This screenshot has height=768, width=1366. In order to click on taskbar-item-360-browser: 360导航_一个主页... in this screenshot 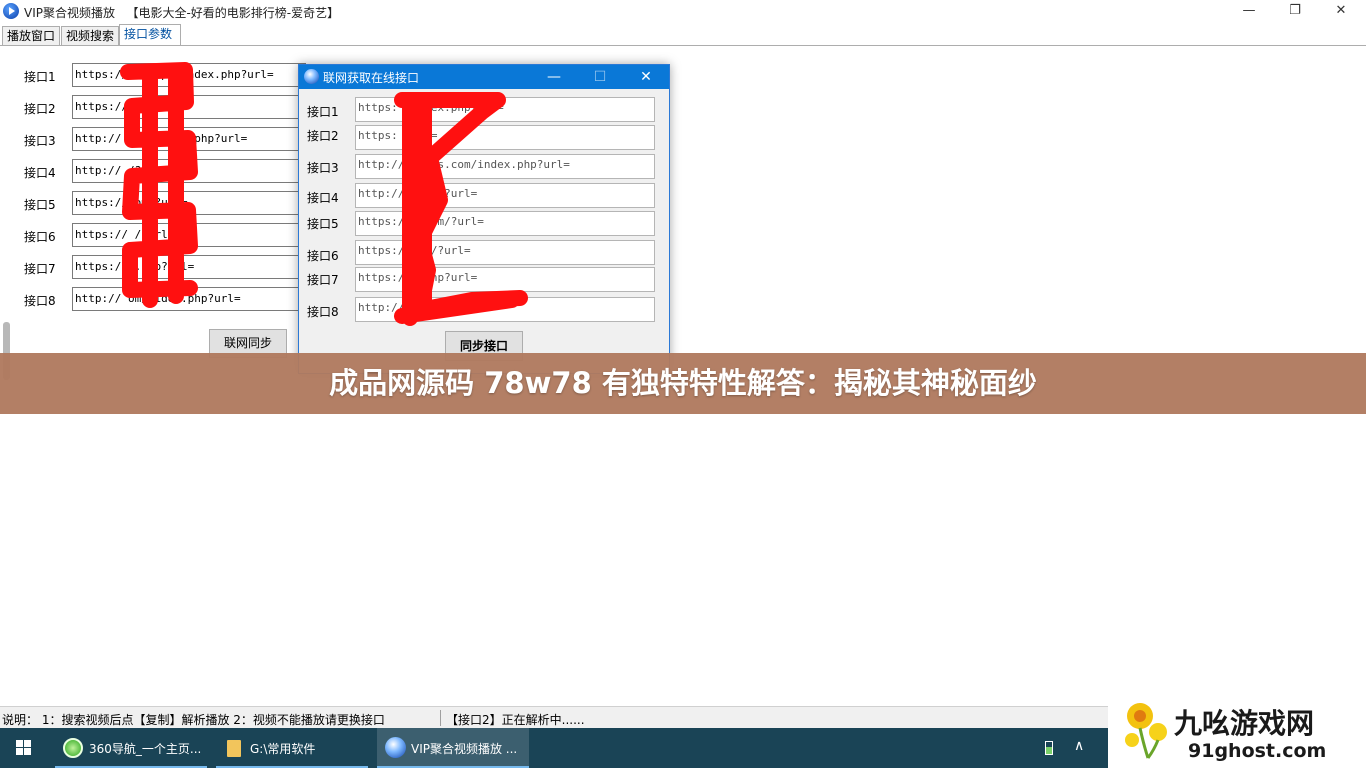, I will do `click(131, 748)`.